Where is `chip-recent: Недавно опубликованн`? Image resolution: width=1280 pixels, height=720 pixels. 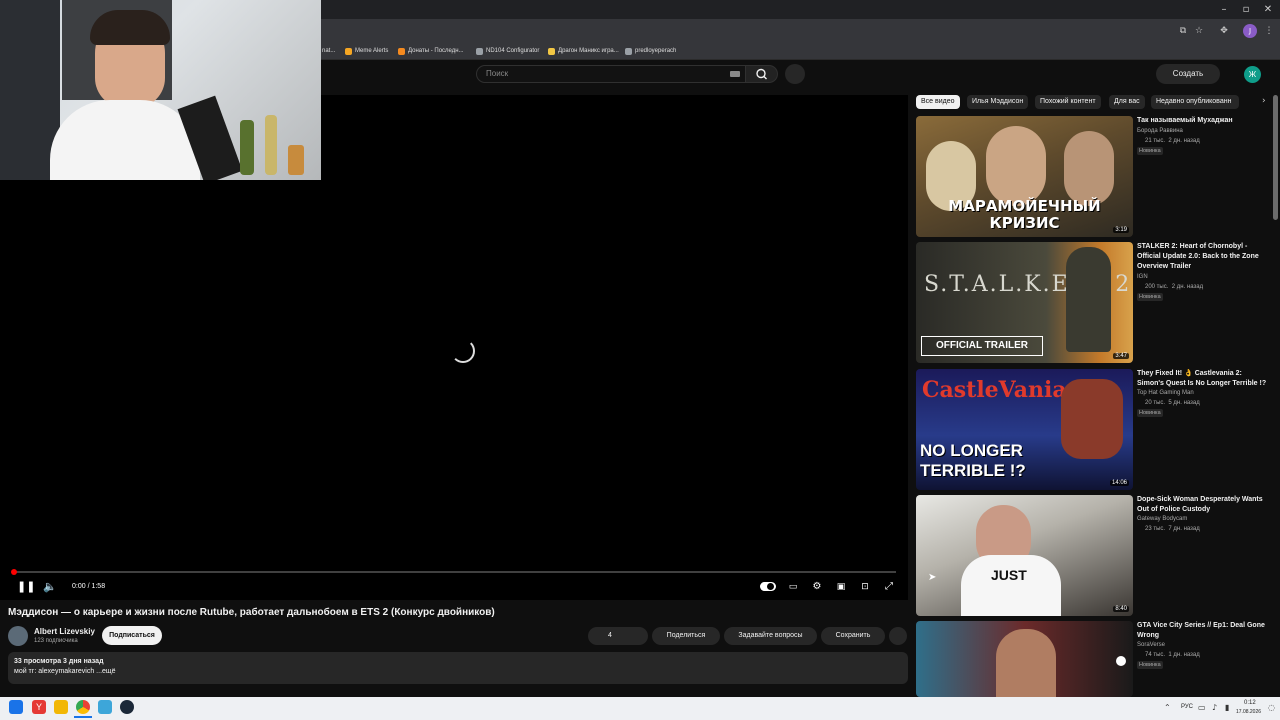 chip-recent: Недавно опубликованн is located at coordinates (1195, 102).